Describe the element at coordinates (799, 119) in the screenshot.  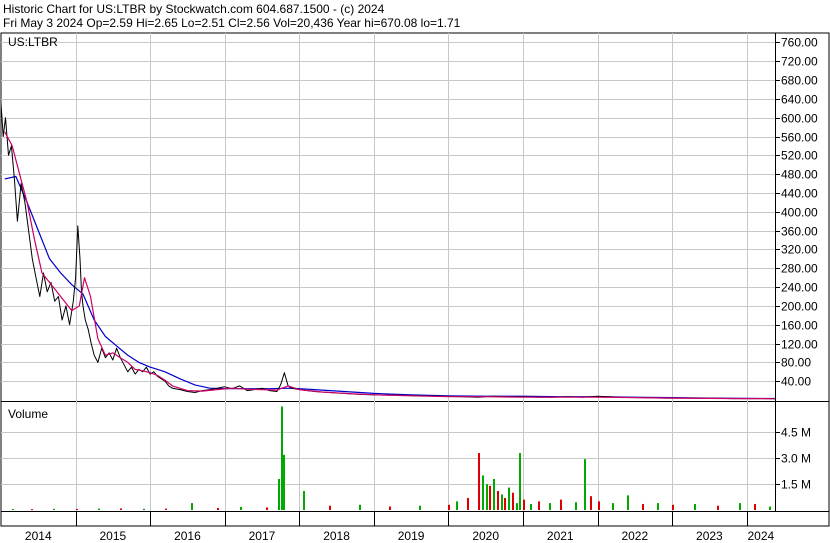
I see `price-tick-label: 600.00` at that location.